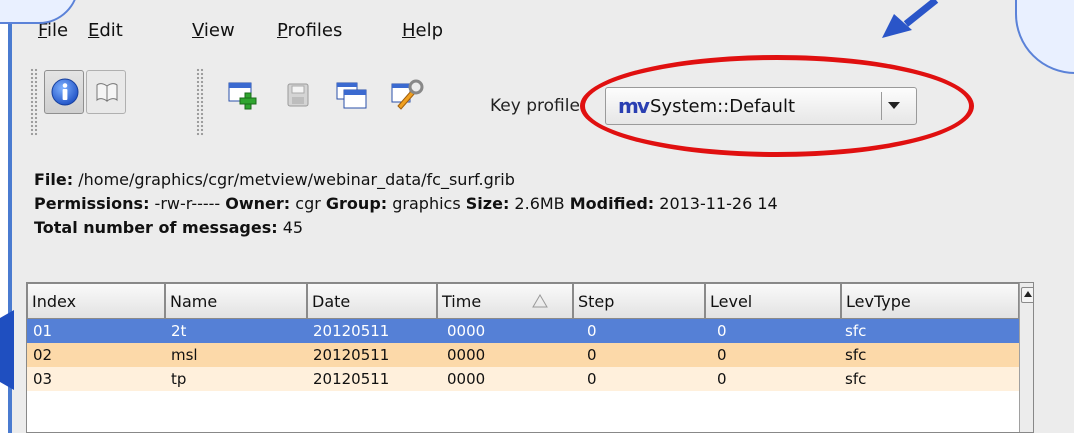  I want to click on windows-icon, so click(352, 96).